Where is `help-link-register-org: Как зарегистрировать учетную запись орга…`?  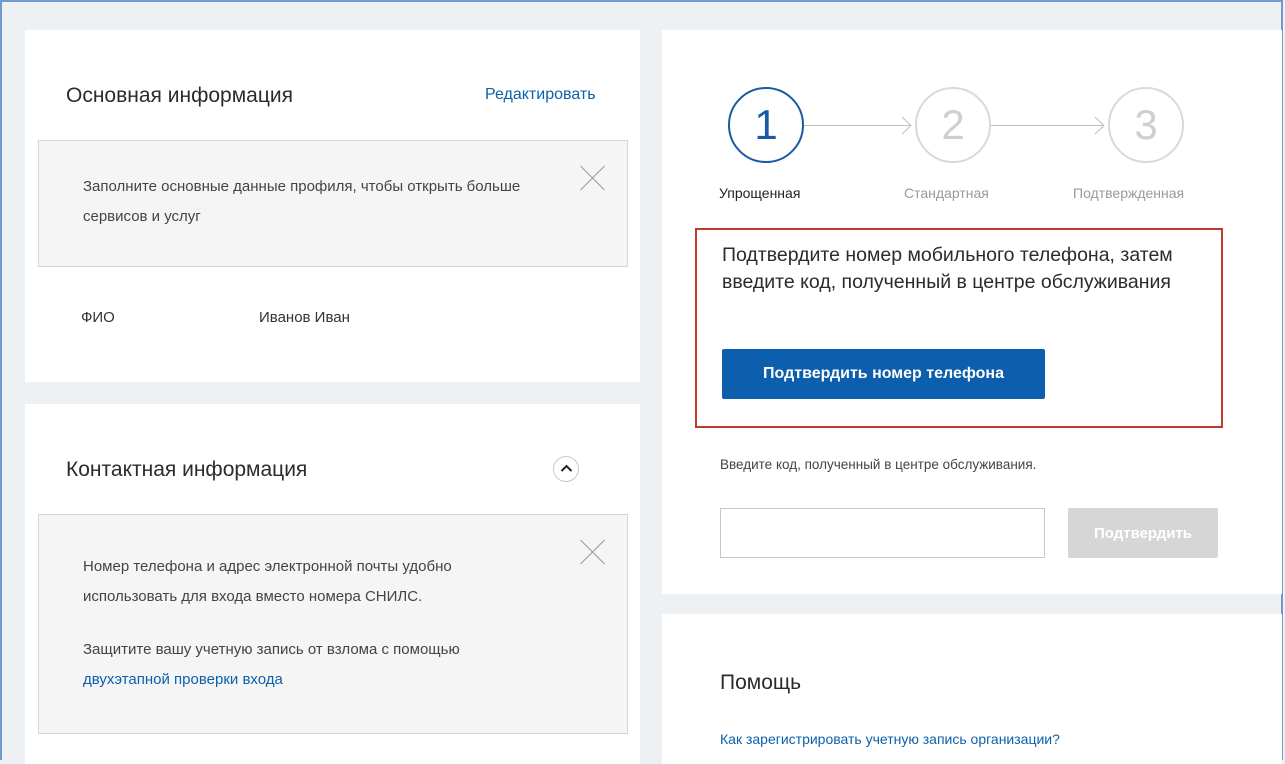 help-link-register-org: Как зарегистрировать учетную запись орга… is located at coordinates (890, 739).